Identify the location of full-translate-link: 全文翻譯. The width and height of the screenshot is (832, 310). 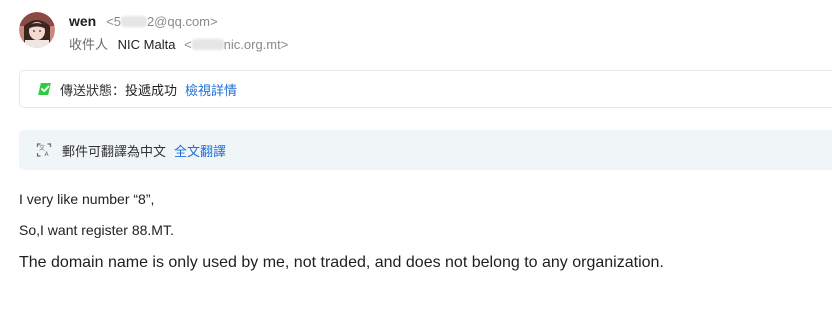
(200, 150).